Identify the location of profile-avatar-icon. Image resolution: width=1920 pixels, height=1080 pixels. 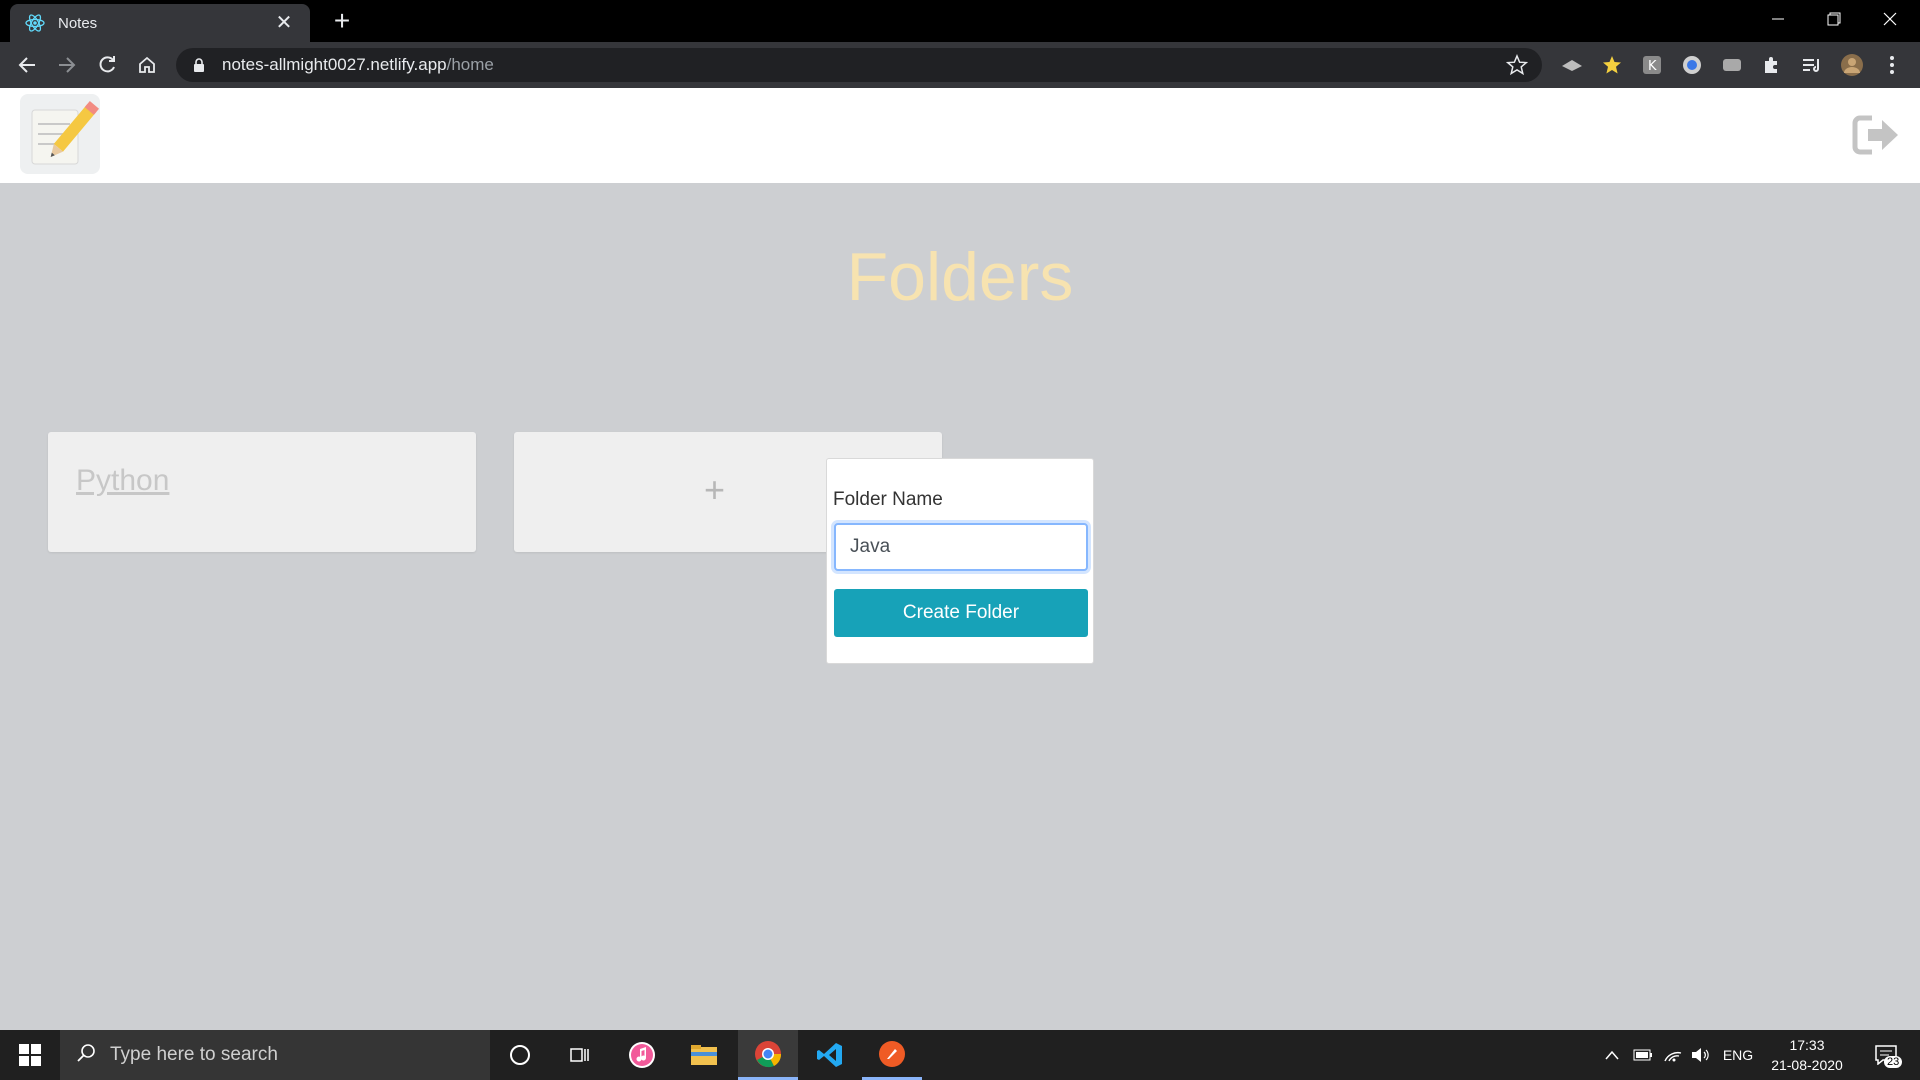
(1852, 65).